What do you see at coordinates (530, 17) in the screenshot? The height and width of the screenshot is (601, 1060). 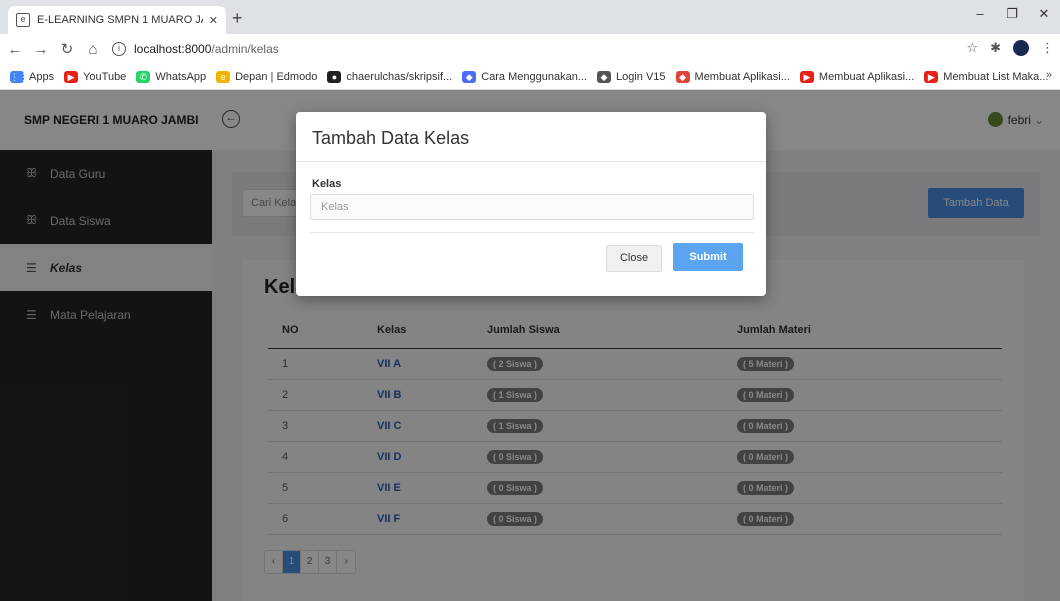 I see `browser-tab-bar: e E-LEARNING SMPN 1 MUARO JA ✕ + – ❐ ✕` at bounding box center [530, 17].